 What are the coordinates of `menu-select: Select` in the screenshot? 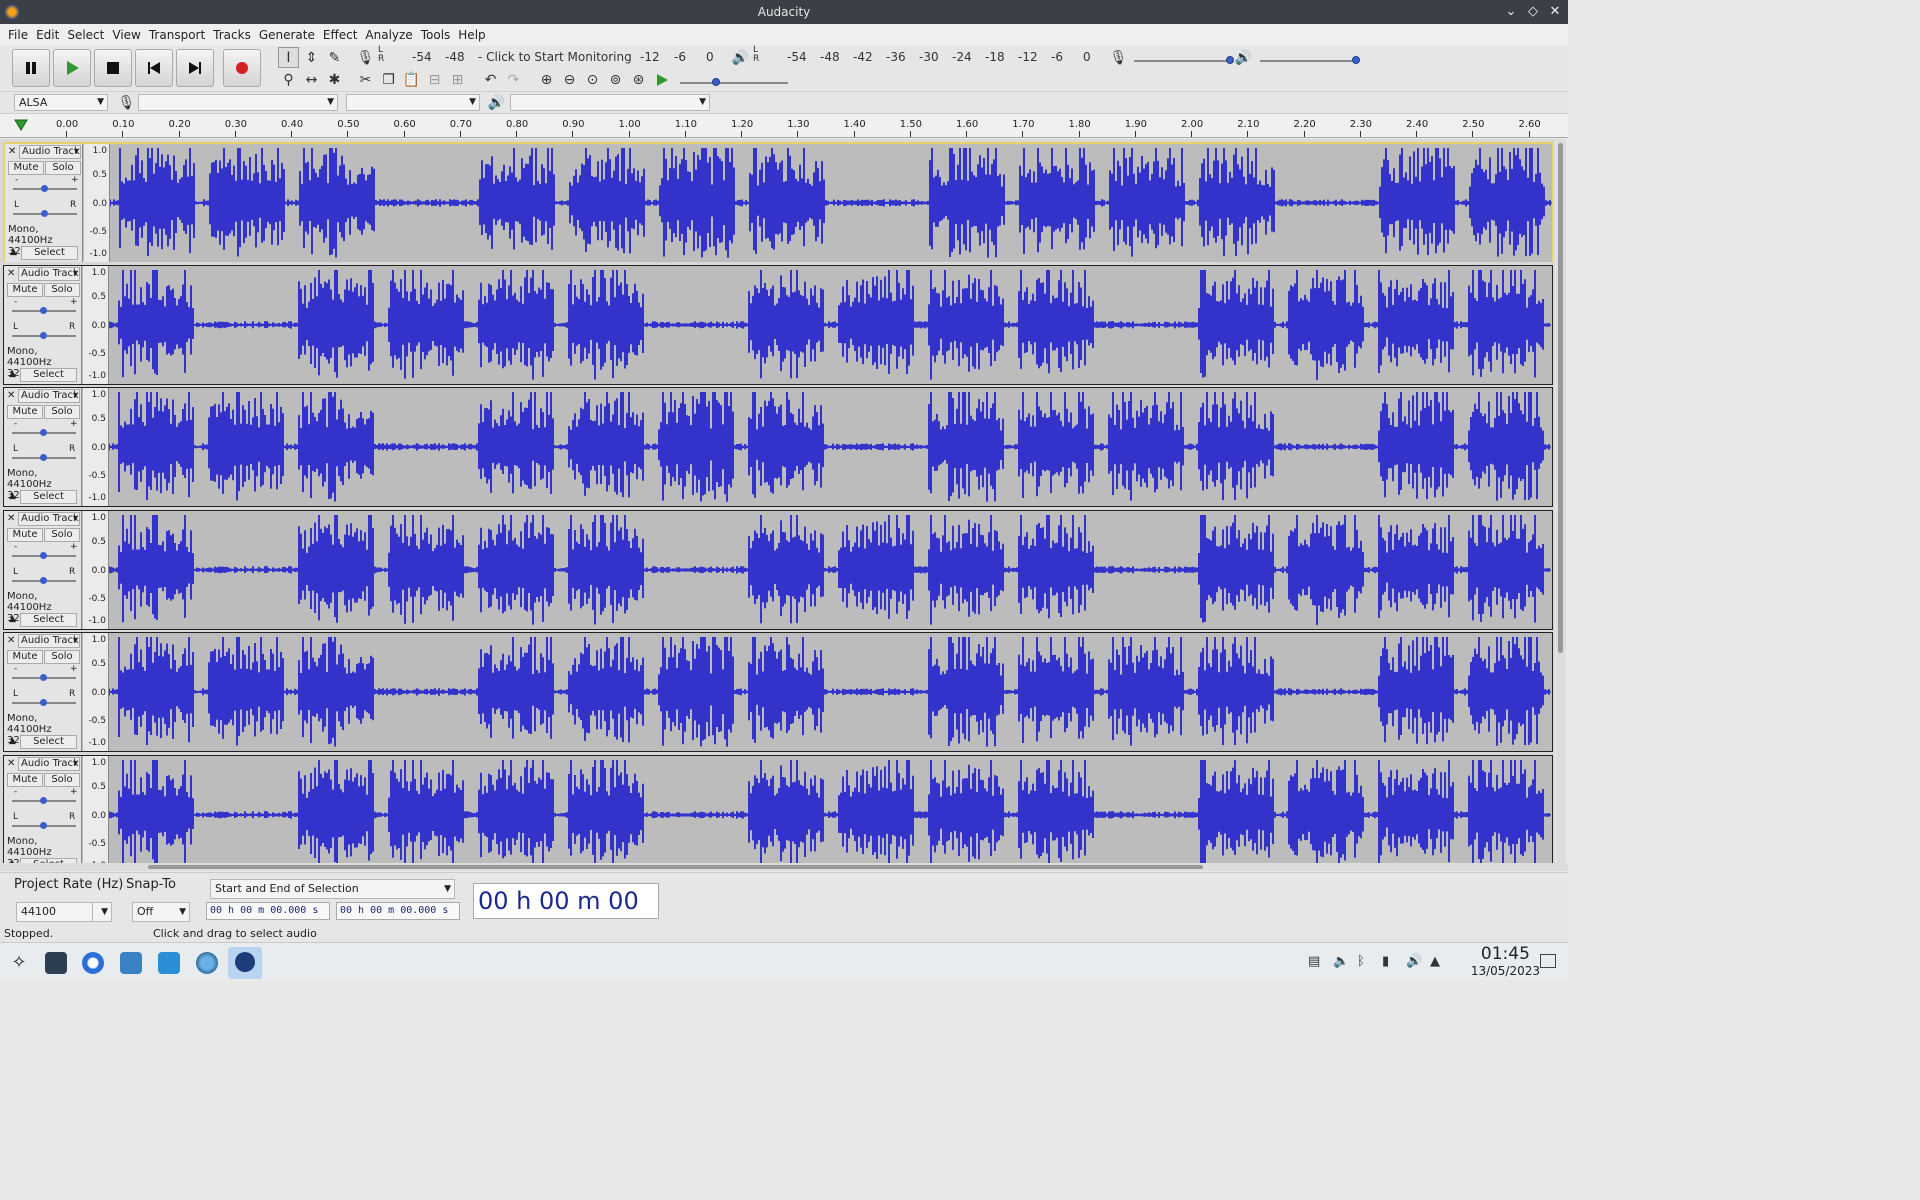 It's located at (85, 35).